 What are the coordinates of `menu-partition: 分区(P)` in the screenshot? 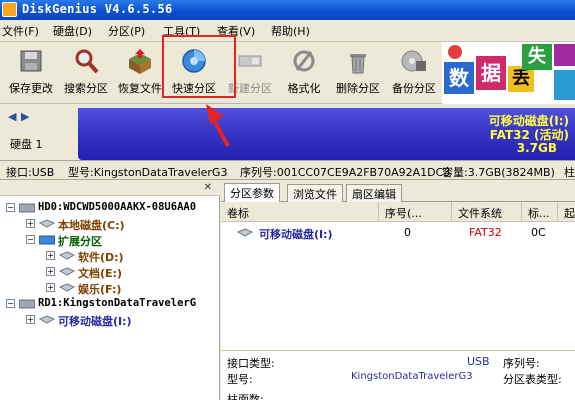 It's located at (126, 31).